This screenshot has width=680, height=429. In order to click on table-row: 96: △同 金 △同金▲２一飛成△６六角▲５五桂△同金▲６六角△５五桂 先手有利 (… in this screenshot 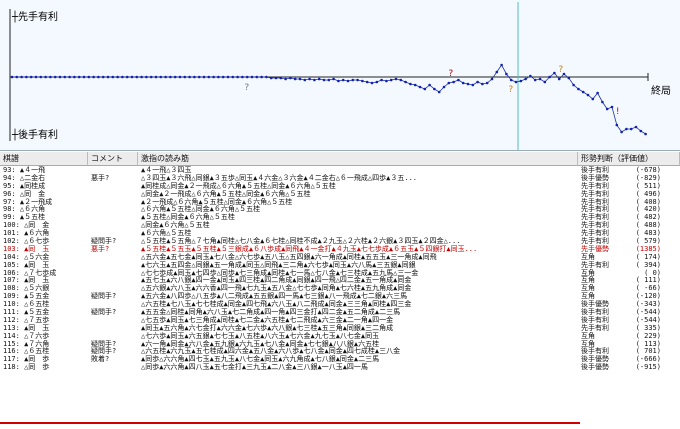, I will do `click(340, 194)`.